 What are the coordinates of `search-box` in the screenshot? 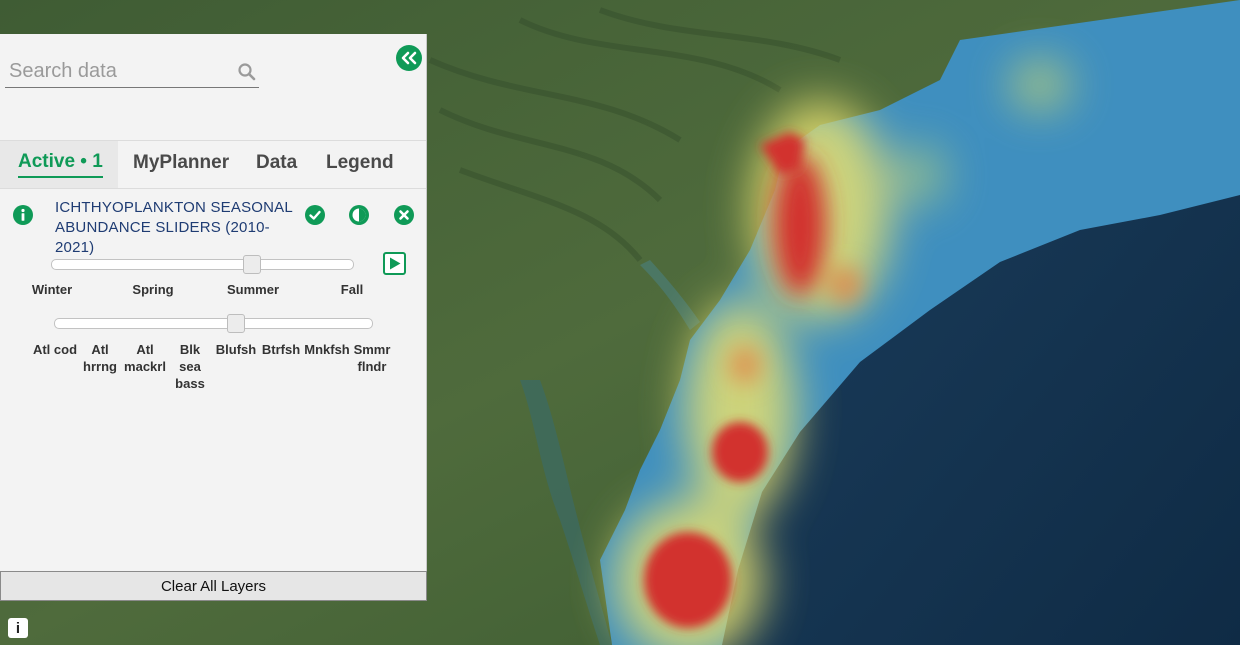 It's located at (132, 72).